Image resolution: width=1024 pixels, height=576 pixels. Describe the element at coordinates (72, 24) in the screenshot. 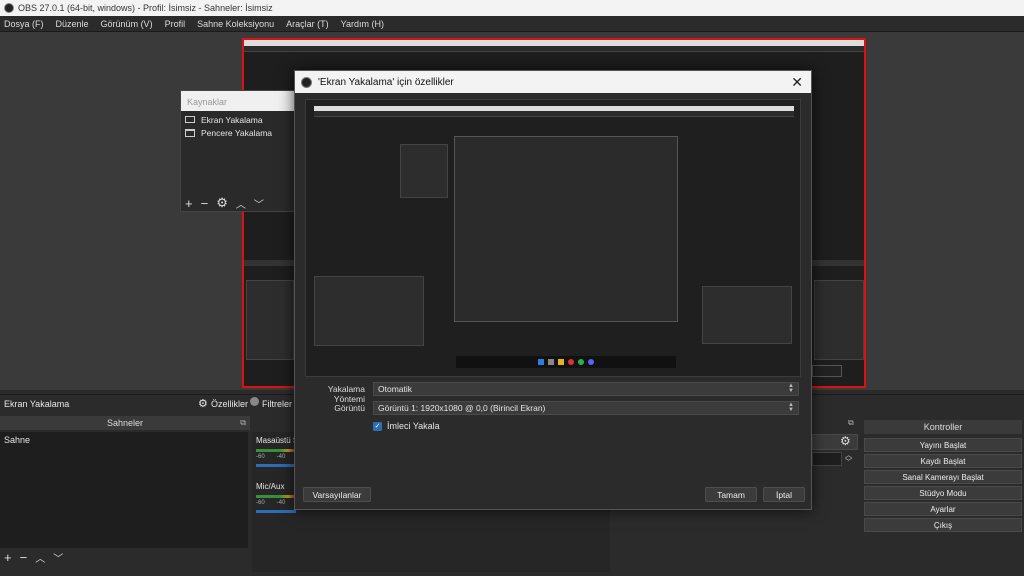

I see `menu-edit: Düzenle` at that location.